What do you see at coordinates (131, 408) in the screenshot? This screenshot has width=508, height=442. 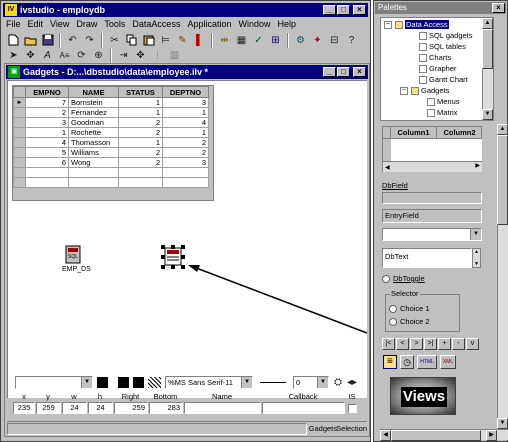 I see `prop-right-field: 259` at bounding box center [131, 408].